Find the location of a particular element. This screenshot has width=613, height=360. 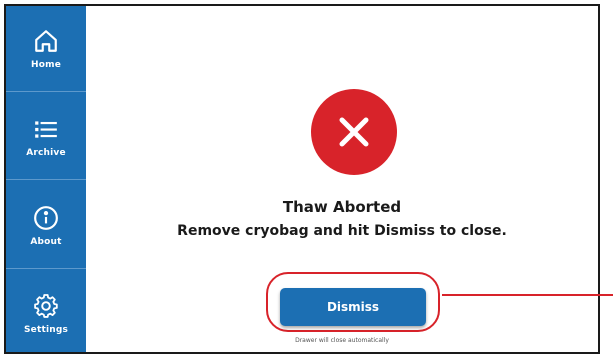

sidebar-item-about: About is located at coordinates (46, 226).